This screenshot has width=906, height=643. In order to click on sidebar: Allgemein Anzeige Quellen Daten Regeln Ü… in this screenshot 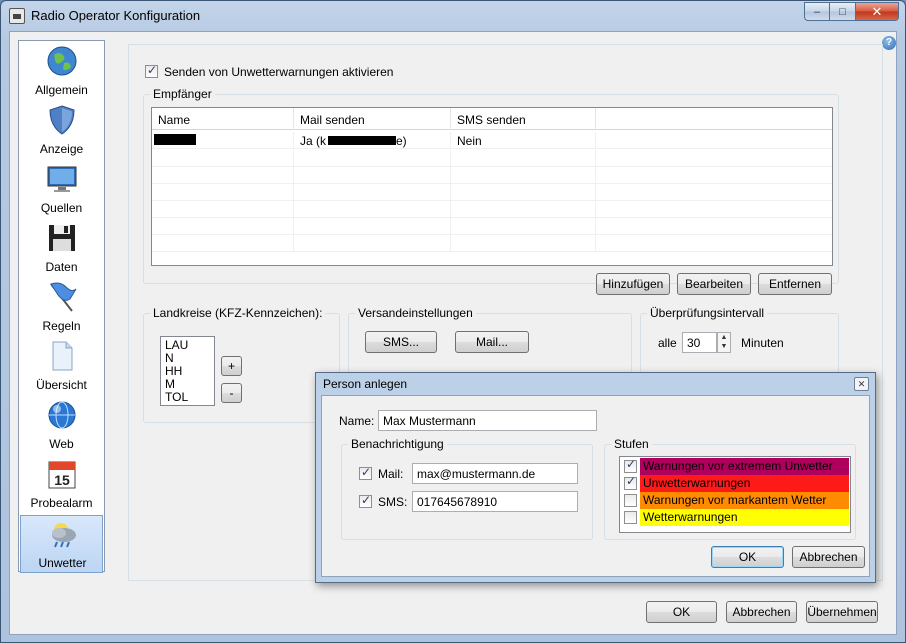, I will do `click(61, 306)`.